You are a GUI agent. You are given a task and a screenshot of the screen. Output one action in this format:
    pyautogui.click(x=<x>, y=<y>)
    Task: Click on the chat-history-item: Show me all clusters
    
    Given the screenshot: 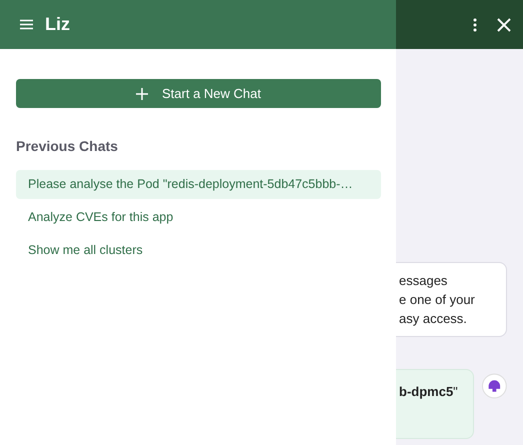 What is the action you would take?
    pyautogui.click(x=198, y=250)
    